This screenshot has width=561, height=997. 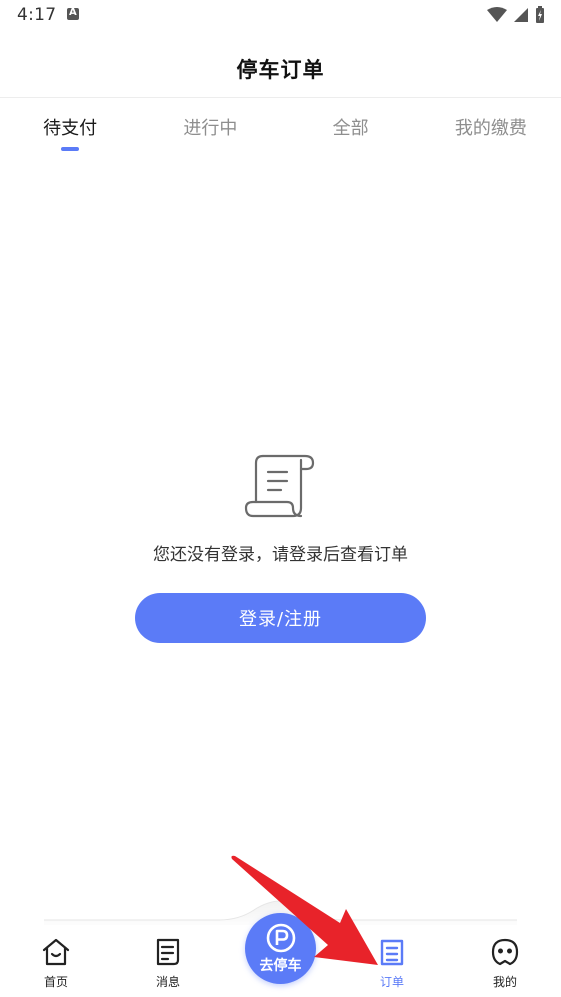 I want to click on nav-label: 我的, so click(x=504, y=982).